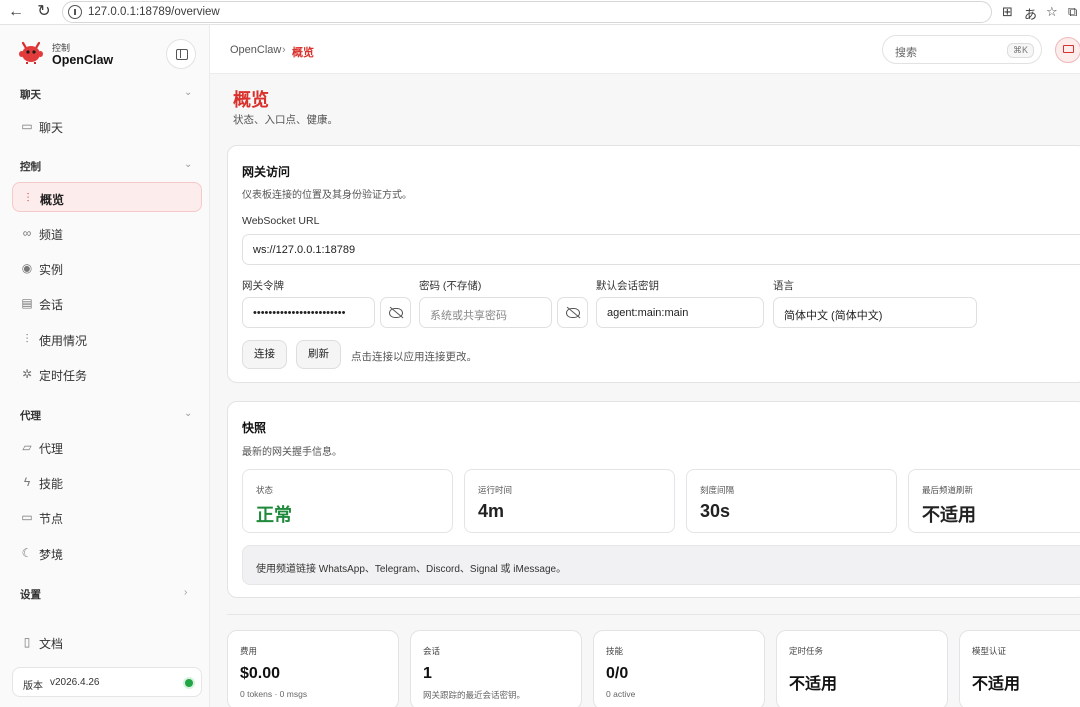 This screenshot has width=1080, height=707. What do you see at coordinates (107, 126) in the screenshot?
I see `sidebar-item-chat: ▭ 聊天` at bounding box center [107, 126].